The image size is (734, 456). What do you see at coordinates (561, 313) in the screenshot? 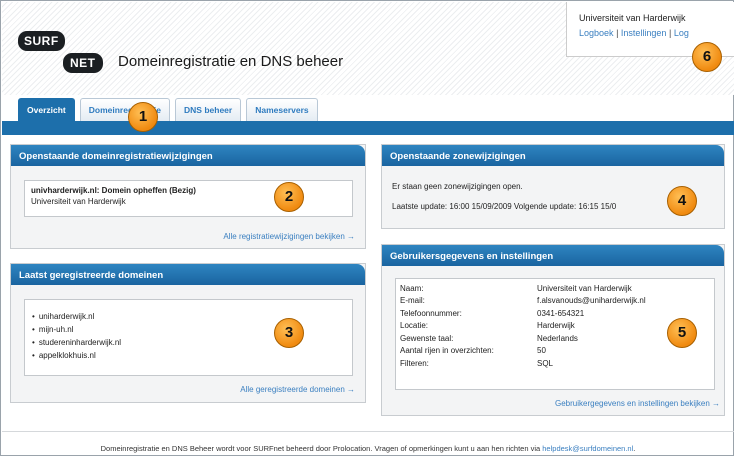
I see `field-value: 0341-654321` at bounding box center [561, 313].